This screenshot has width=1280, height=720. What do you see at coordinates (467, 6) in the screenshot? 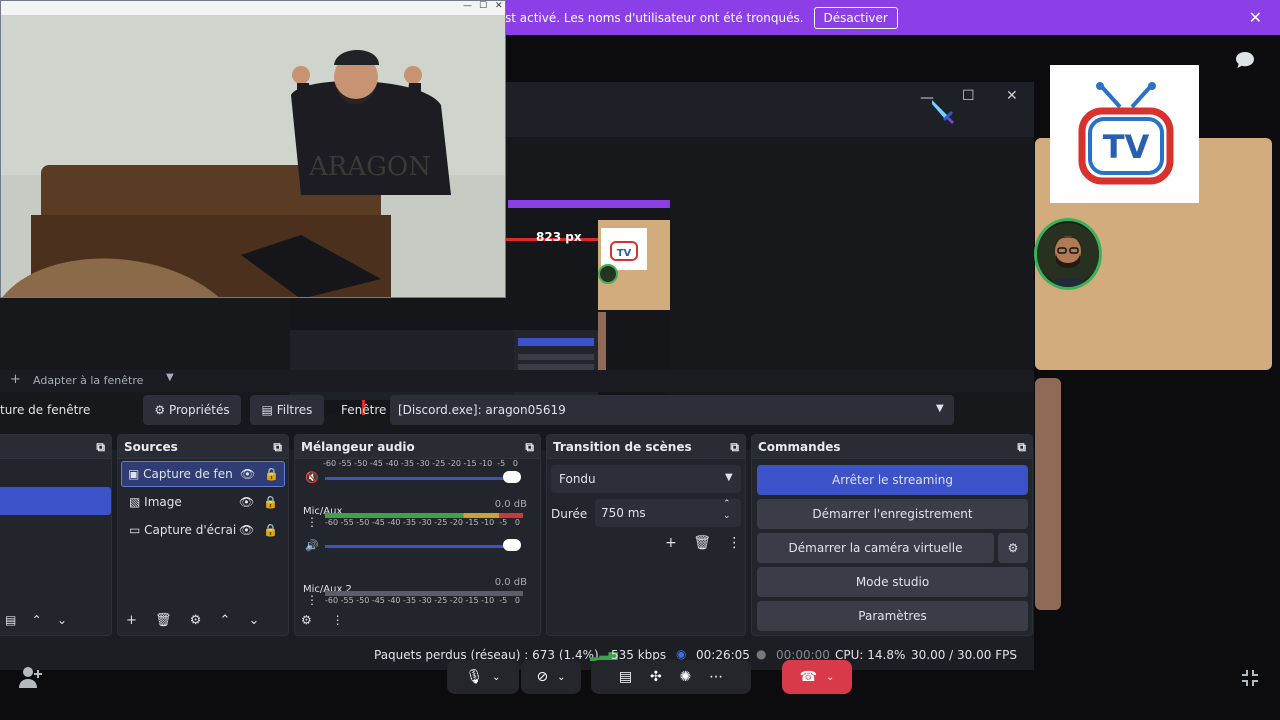
I see `webcam-minimize-button: —` at bounding box center [467, 6].